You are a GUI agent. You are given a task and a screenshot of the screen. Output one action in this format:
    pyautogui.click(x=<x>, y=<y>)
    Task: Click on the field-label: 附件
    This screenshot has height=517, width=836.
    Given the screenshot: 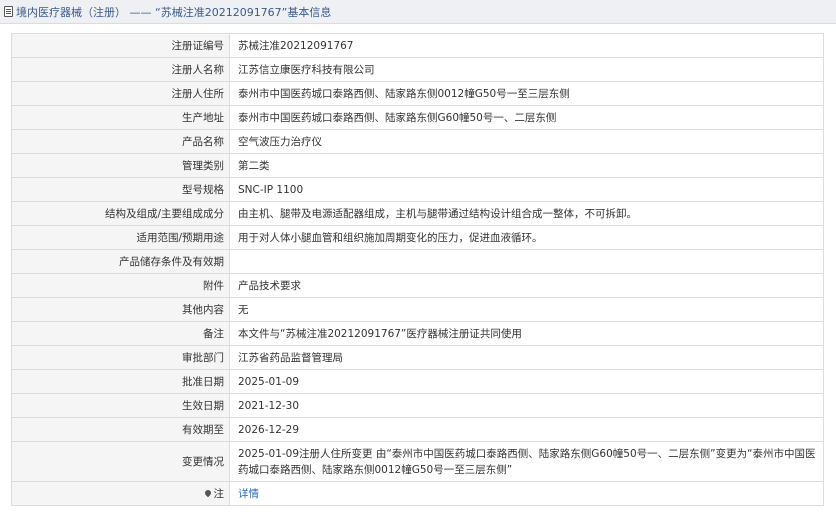 What is the action you would take?
    pyautogui.click(x=120, y=285)
    